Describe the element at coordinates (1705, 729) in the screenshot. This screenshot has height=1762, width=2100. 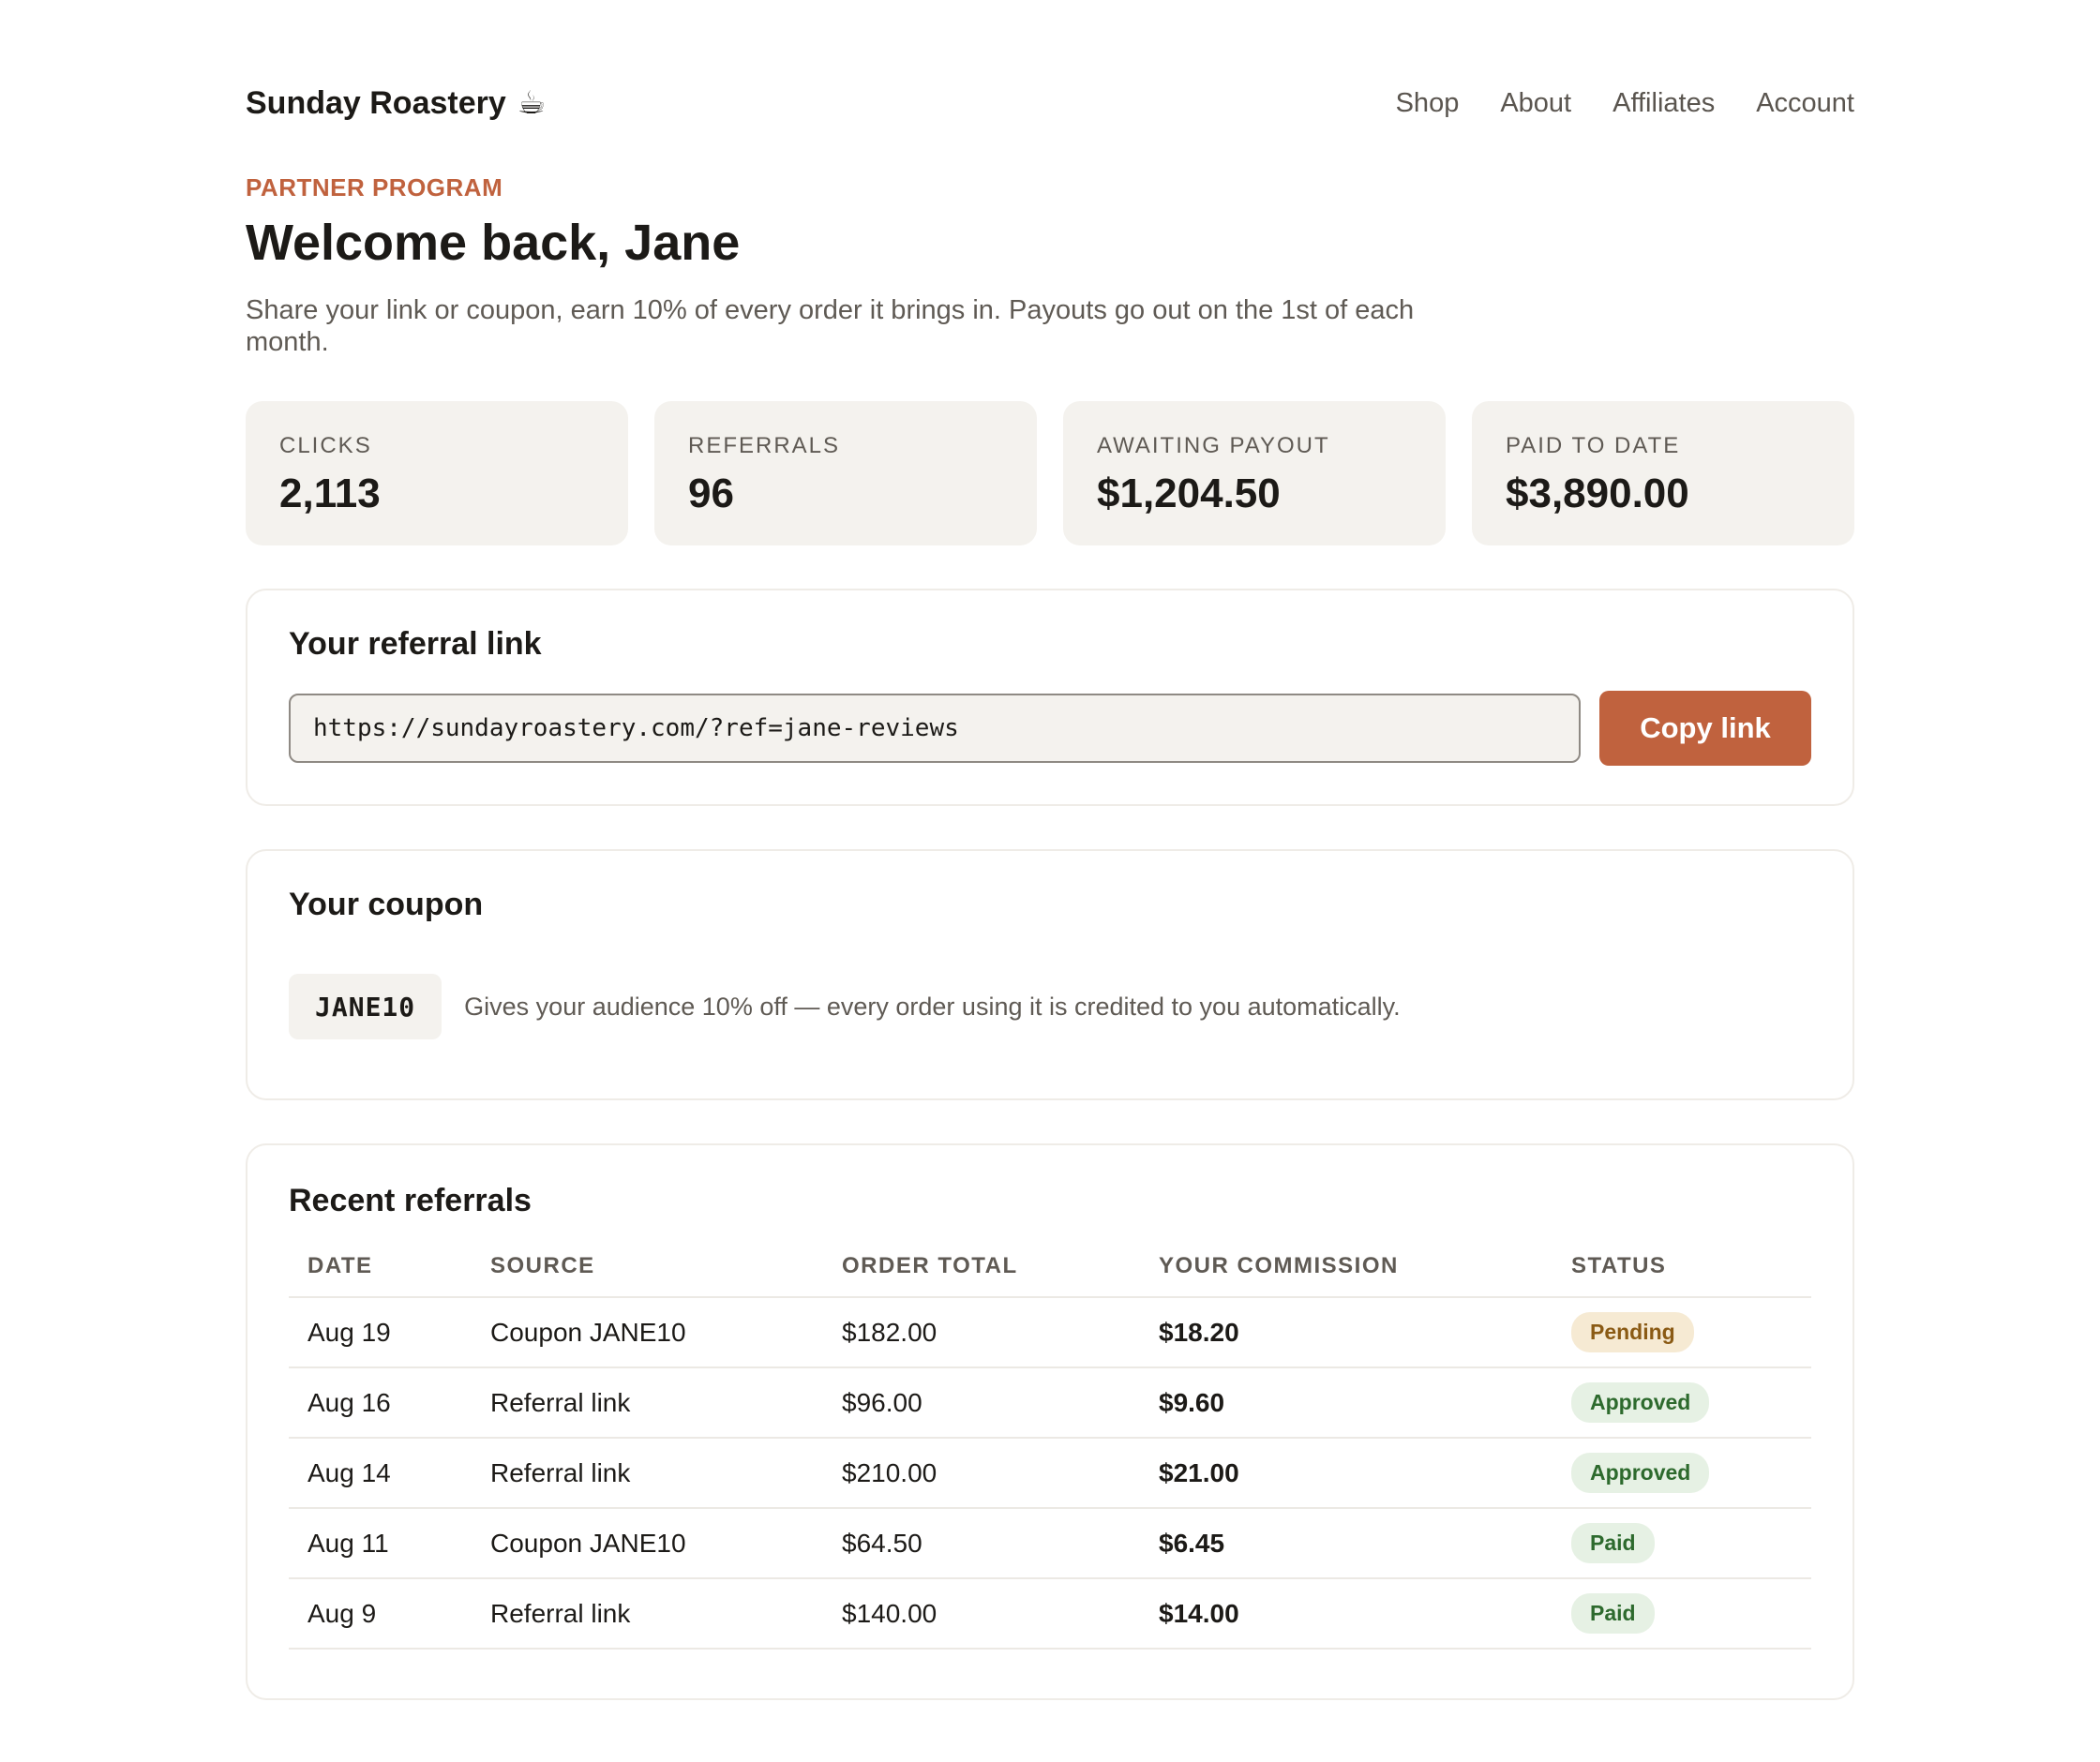
I see `copy-link-button: Copy link` at that location.